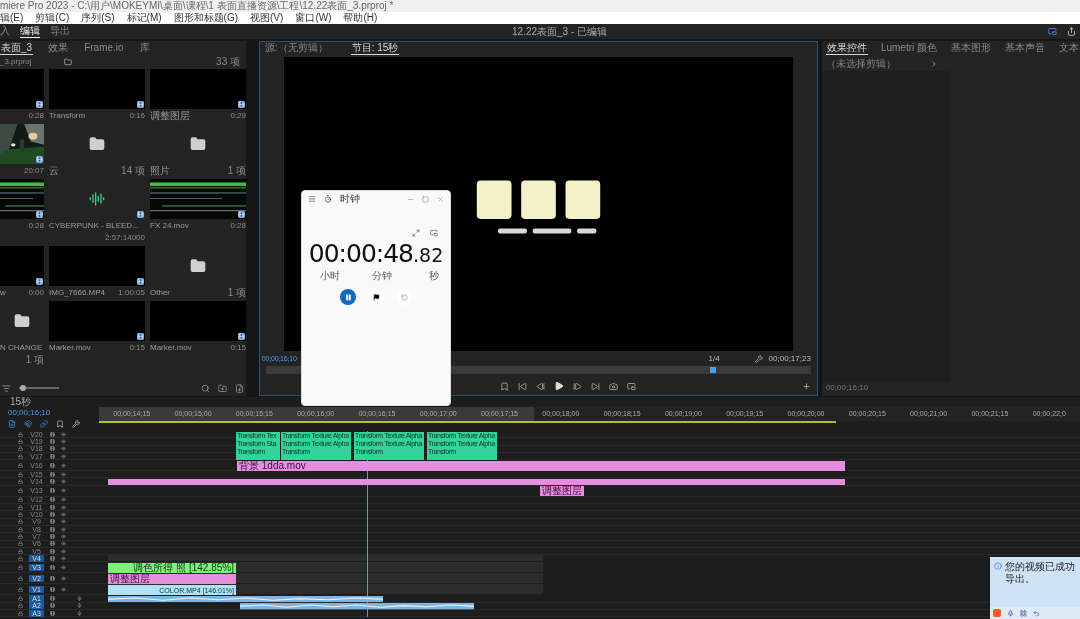  Describe the element at coordinates (1036, 613) in the screenshot. I see `back-icon` at that location.